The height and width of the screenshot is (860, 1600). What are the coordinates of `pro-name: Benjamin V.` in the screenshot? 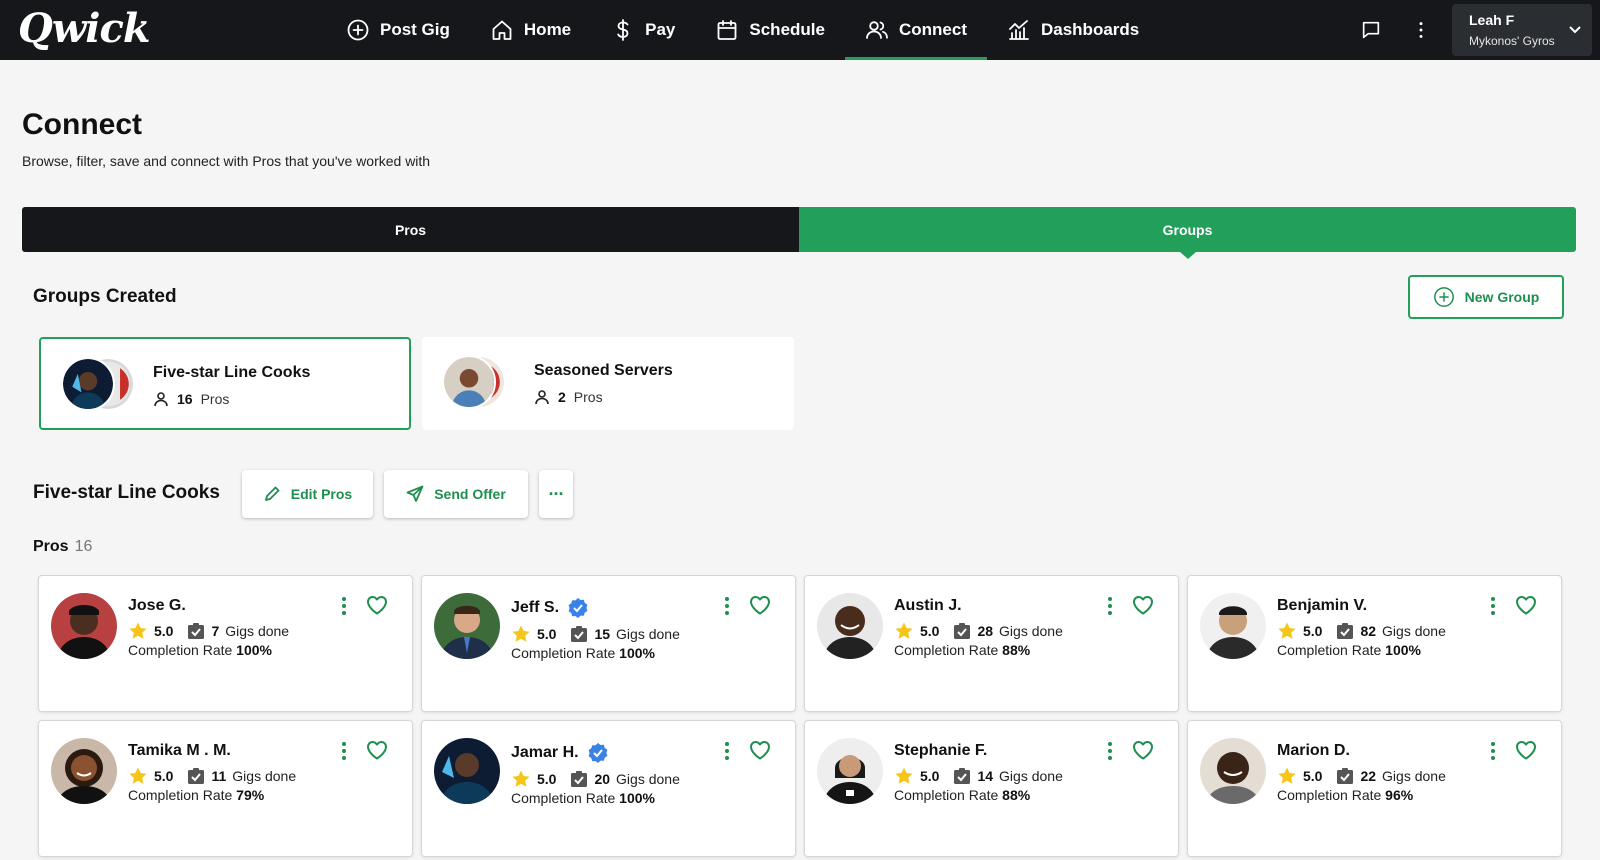 It's located at (1322, 606).